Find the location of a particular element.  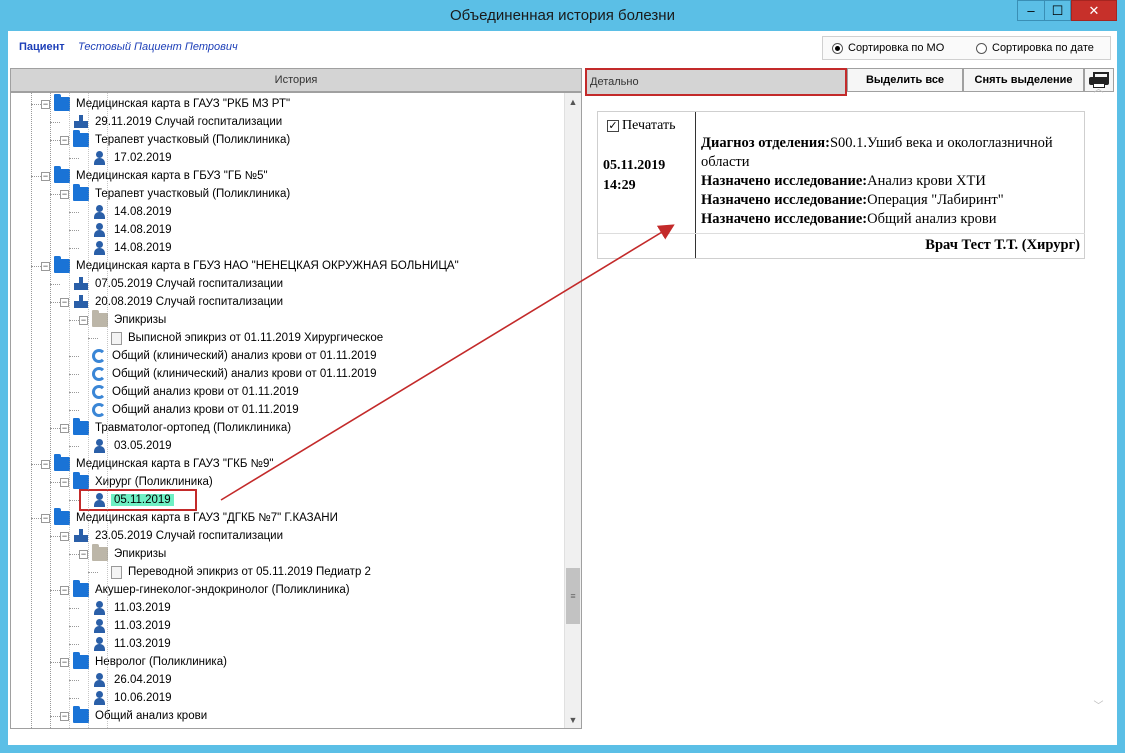

tree-node-label: 23.05.2019 Случай госпитализации is located at coordinates (189, 536).